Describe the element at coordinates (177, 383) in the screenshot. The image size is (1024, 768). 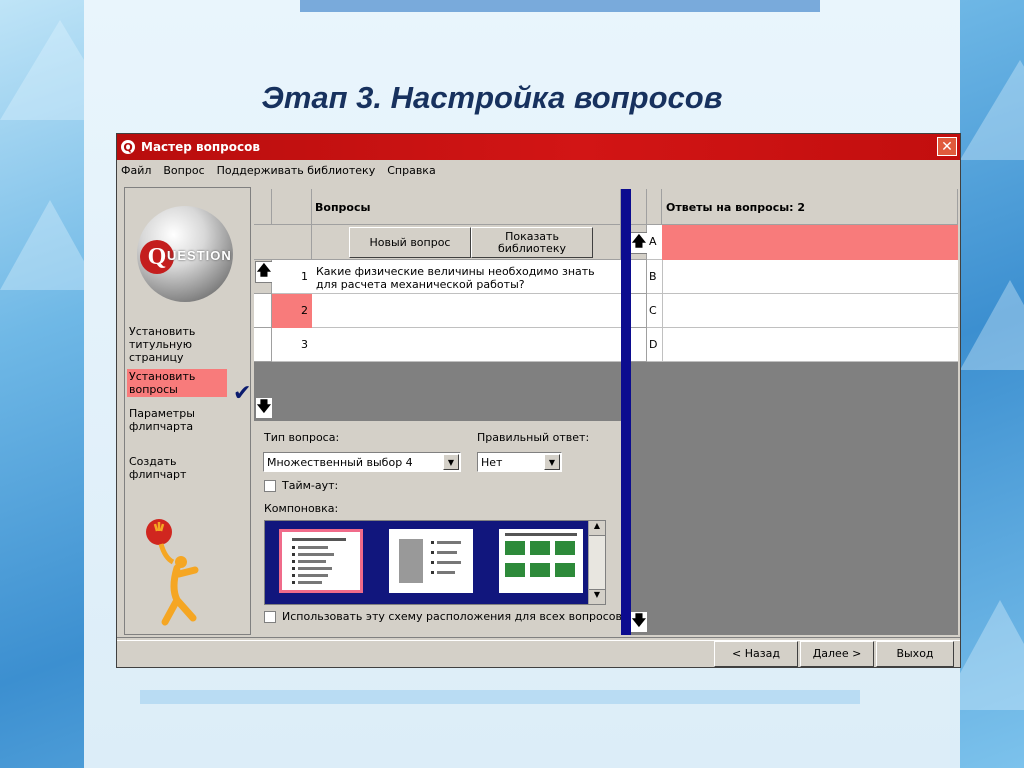
I see `step-questions: Установить вопросы` at that location.